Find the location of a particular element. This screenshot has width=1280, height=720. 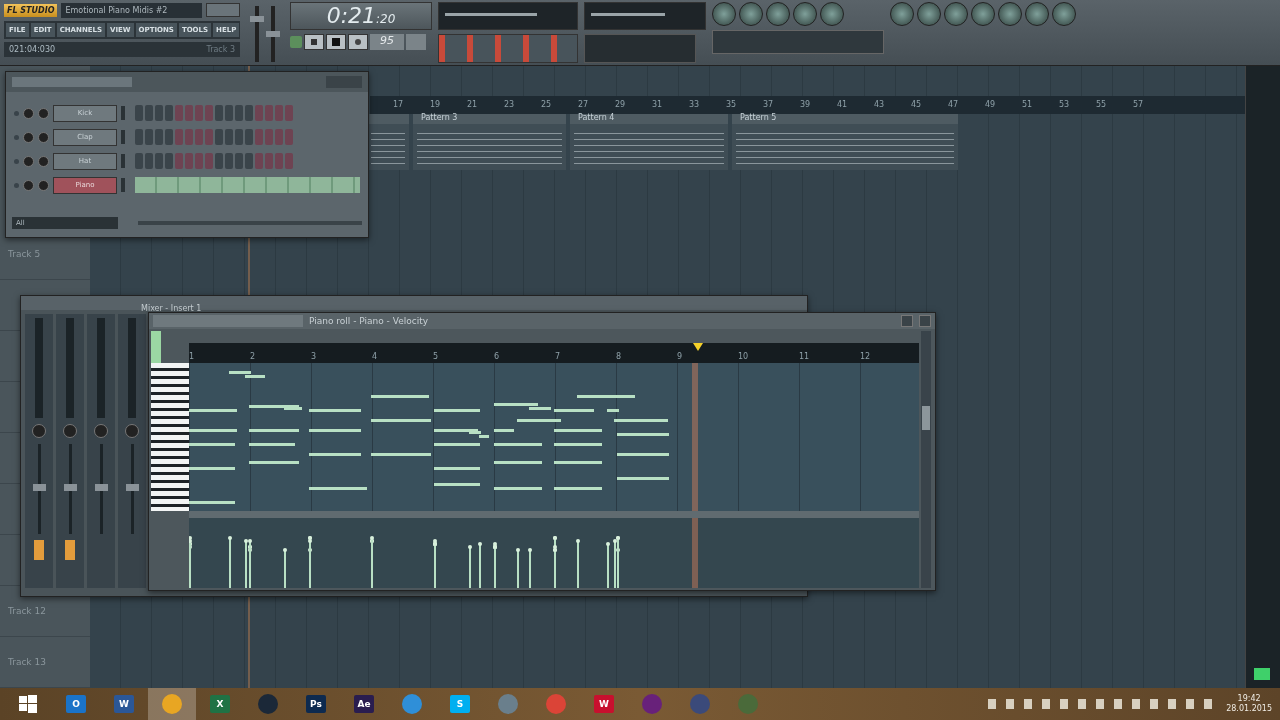

snap-dropdown is located at coordinates (640, 48).